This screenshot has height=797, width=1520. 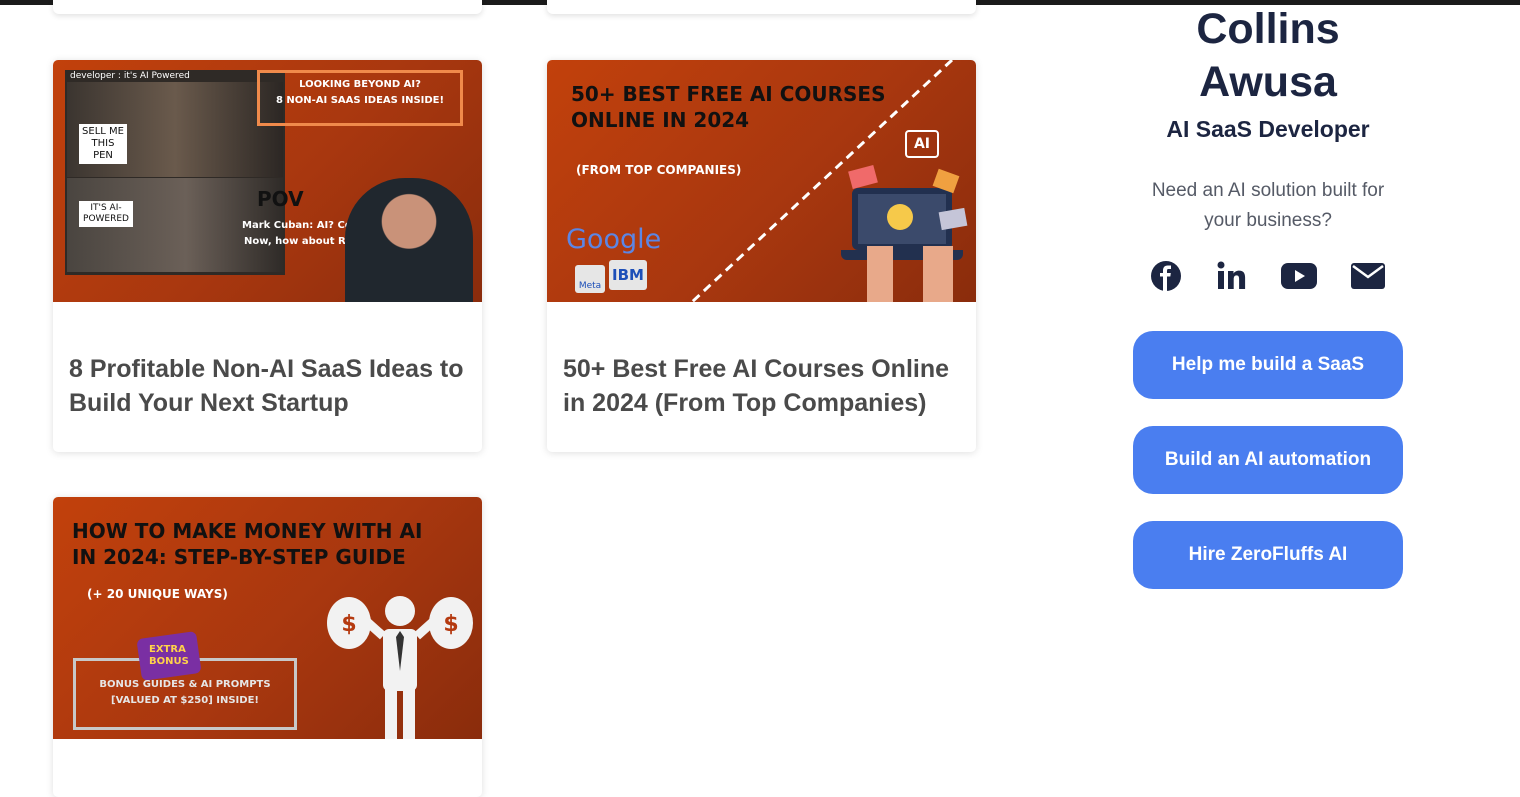 What do you see at coordinates (1299, 276) in the screenshot?
I see `youtube-icon` at bounding box center [1299, 276].